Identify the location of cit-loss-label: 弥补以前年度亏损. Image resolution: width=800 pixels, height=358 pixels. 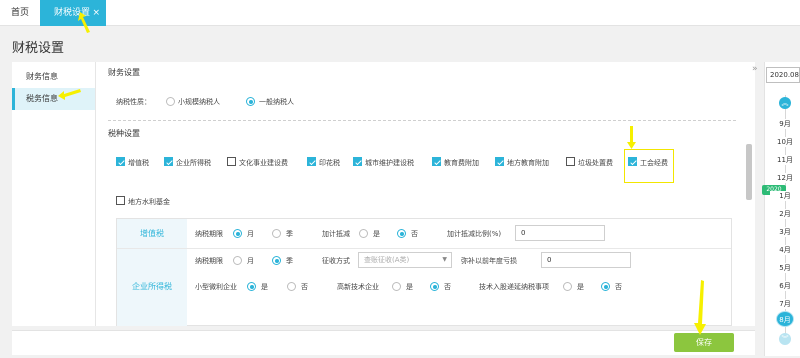
(489, 261).